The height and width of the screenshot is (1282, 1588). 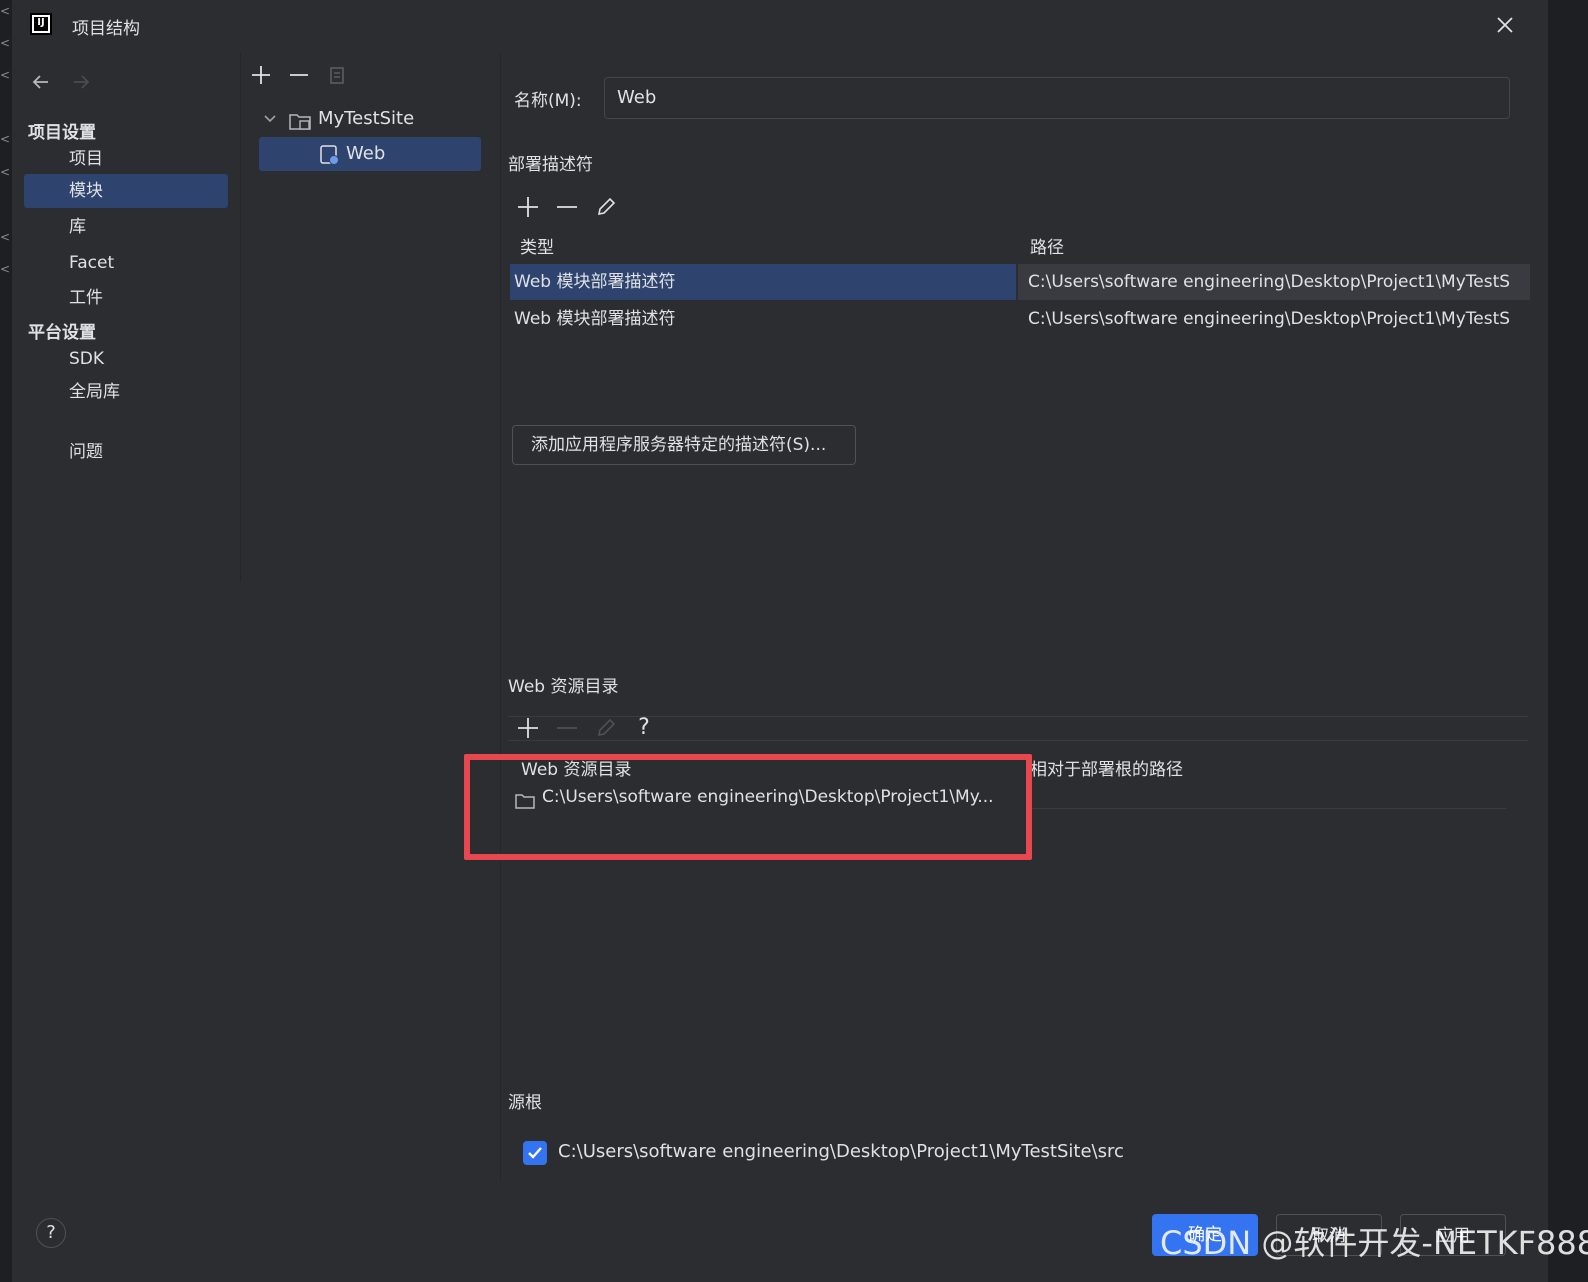 What do you see at coordinates (748, 807) in the screenshot?
I see `annotation-highlight-box` at bounding box center [748, 807].